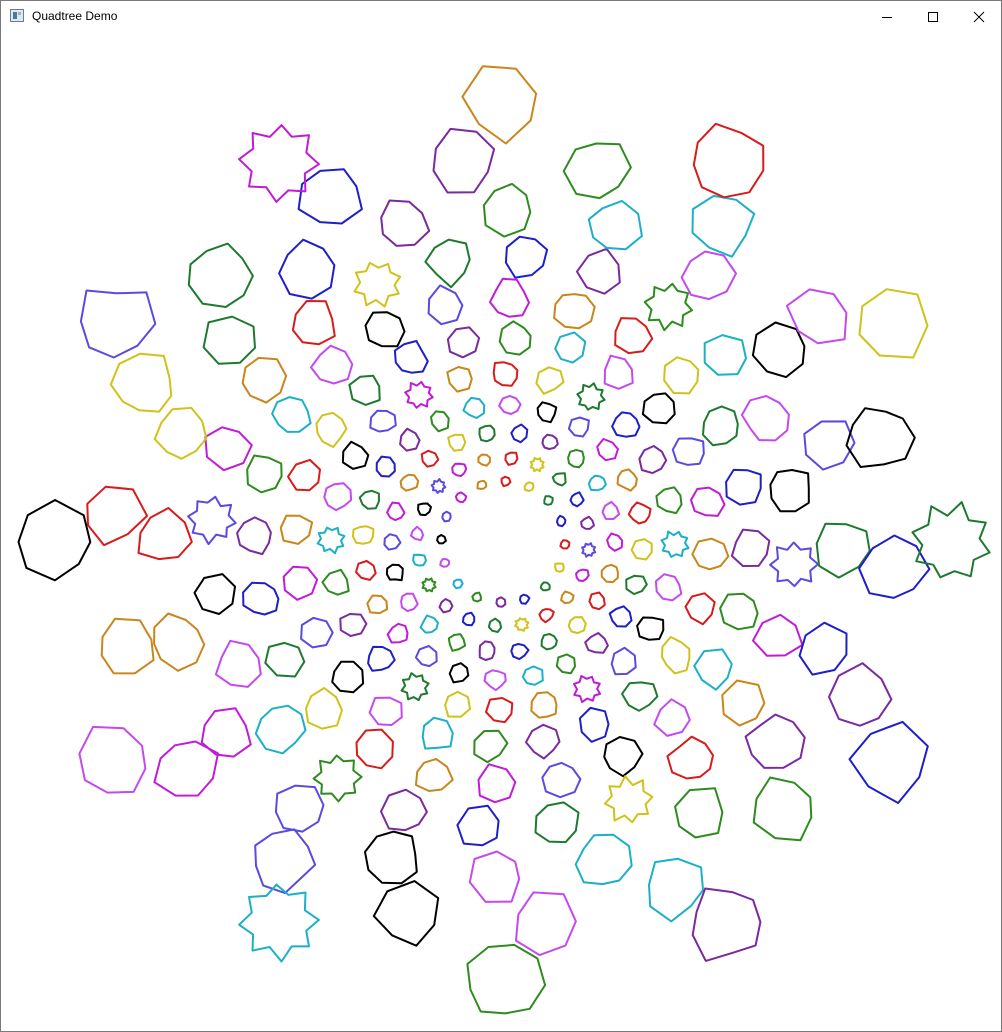 The width and height of the screenshot is (1002, 1032). I want to click on maximize-button, so click(933, 16).